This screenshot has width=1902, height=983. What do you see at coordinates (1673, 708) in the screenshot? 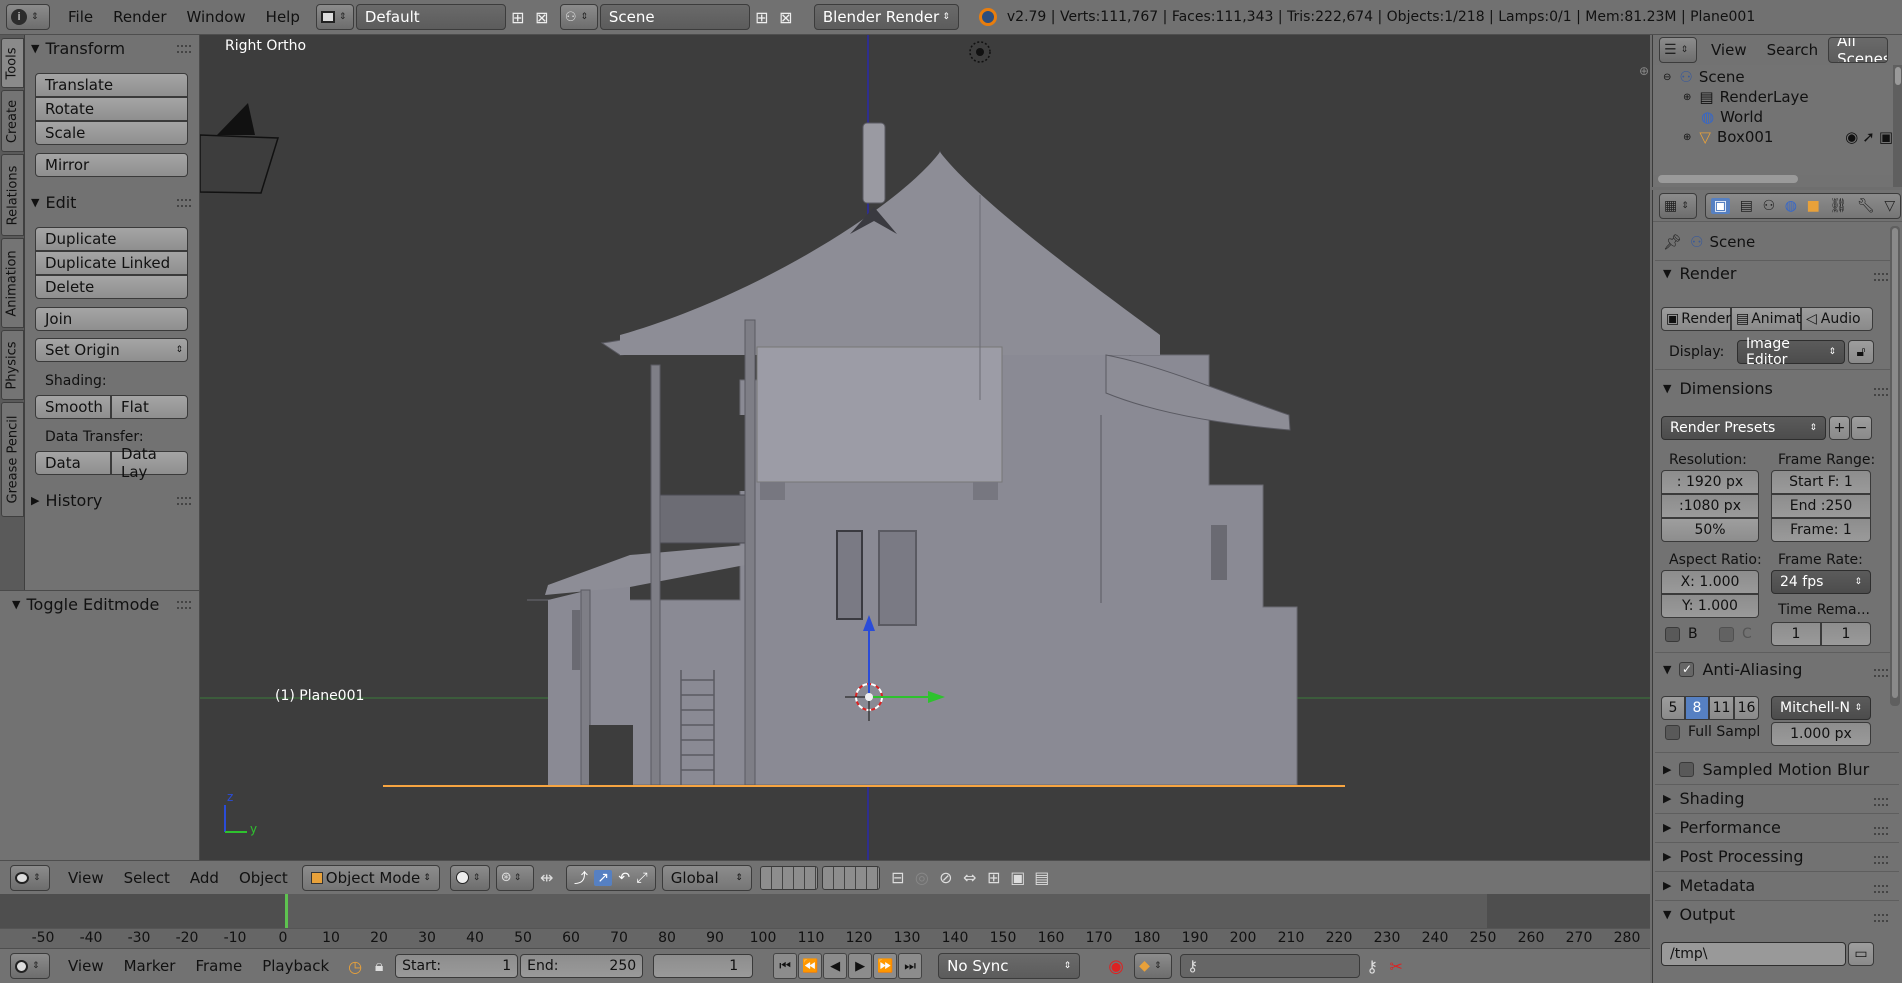
I see `aa-samples-5: 5` at bounding box center [1673, 708].